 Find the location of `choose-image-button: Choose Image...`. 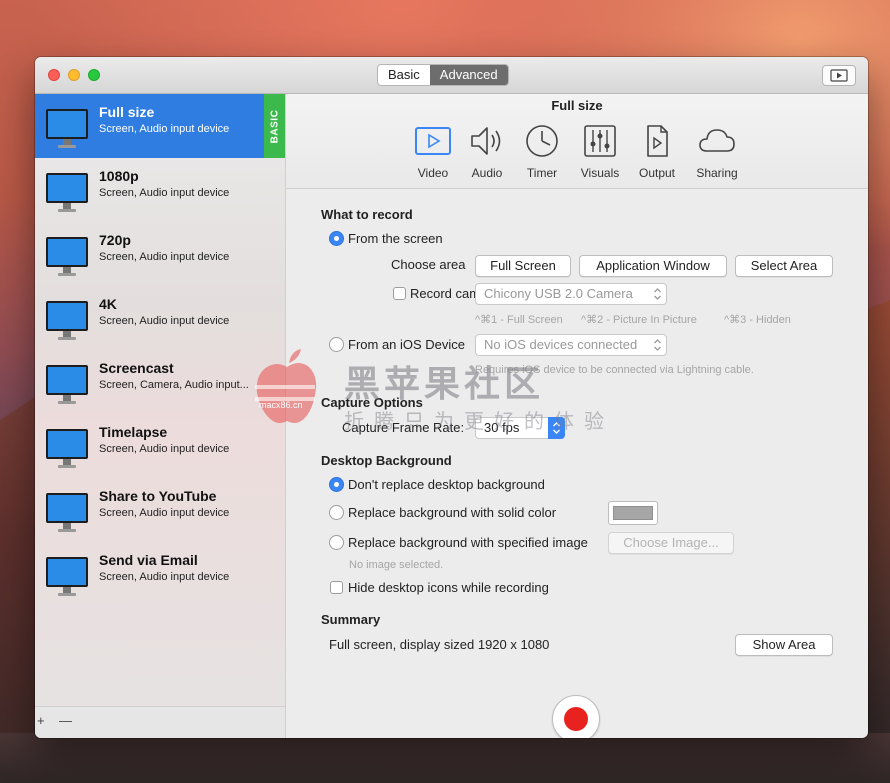

choose-image-button: Choose Image... is located at coordinates (671, 543).